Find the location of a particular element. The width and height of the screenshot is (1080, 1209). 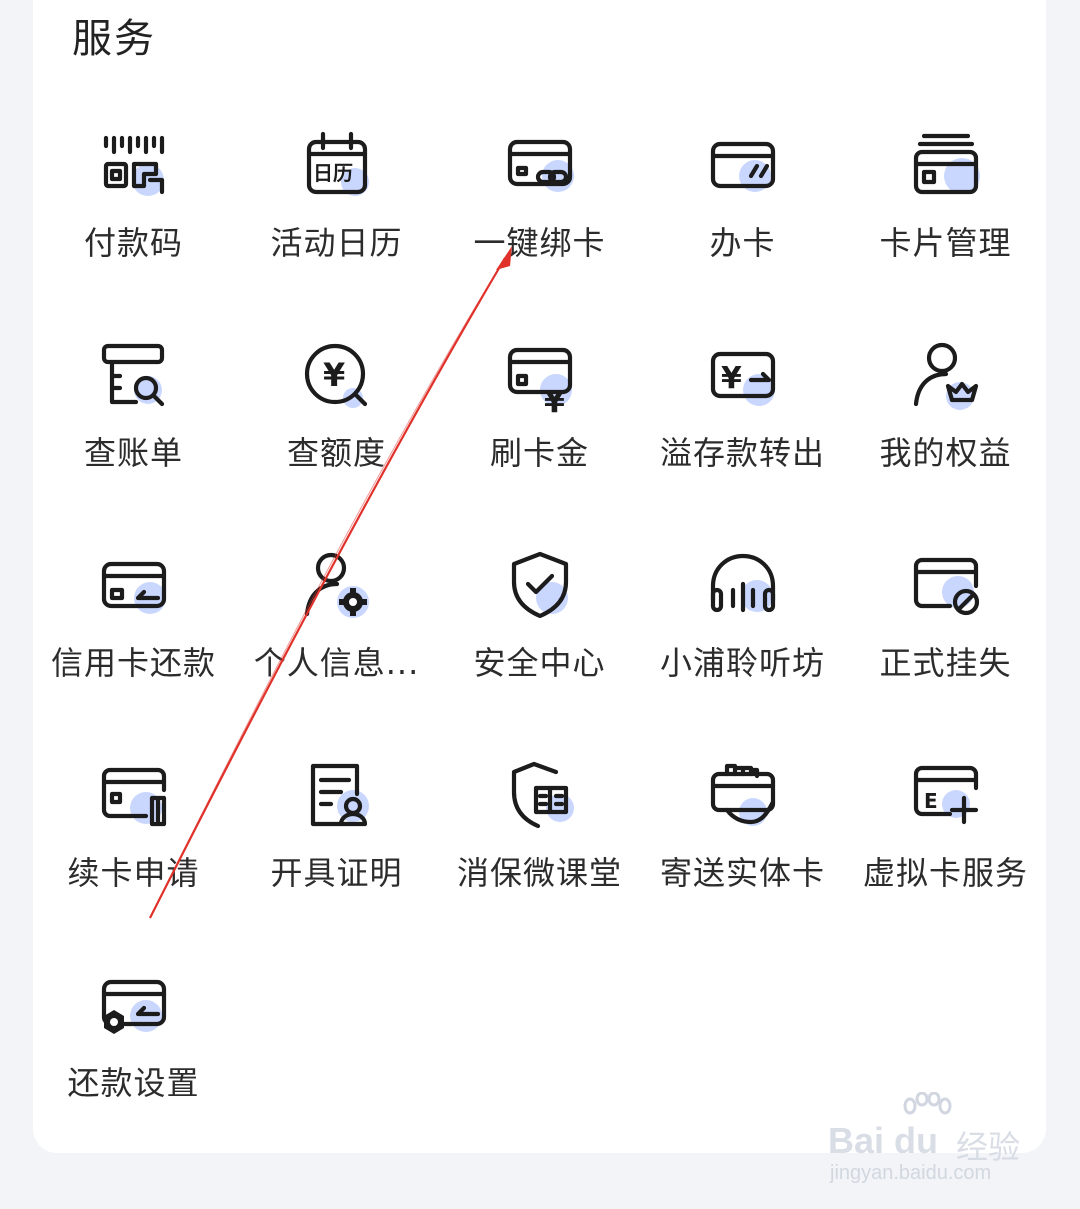

card-apply-icon is located at coordinates (743, 166).